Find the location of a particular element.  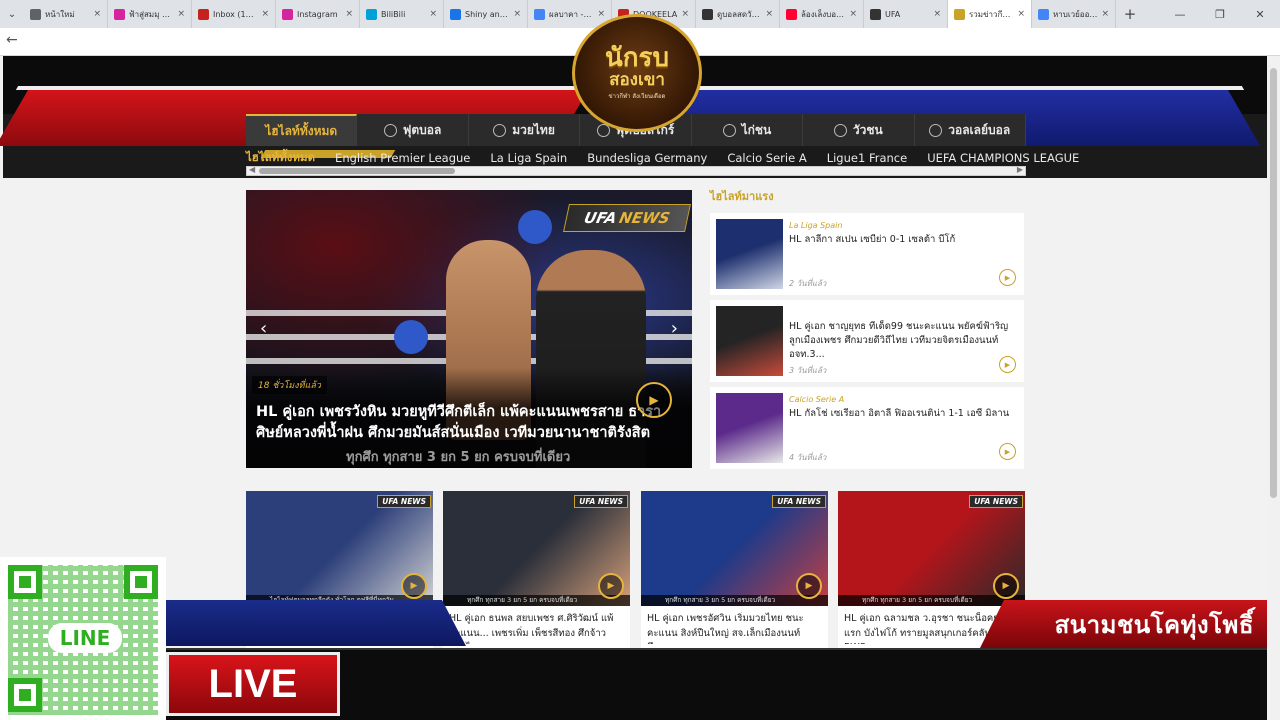

card-ufa-news-badge: UFA NEWS is located at coordinates (996, 501).